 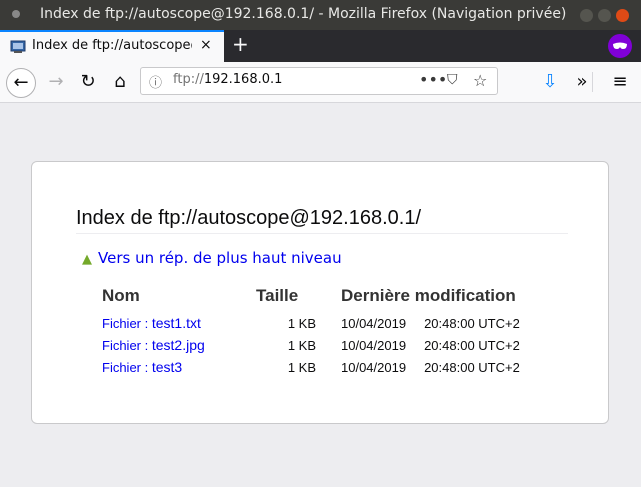 I want to click on minimize-button, so click(x=586, y=15).